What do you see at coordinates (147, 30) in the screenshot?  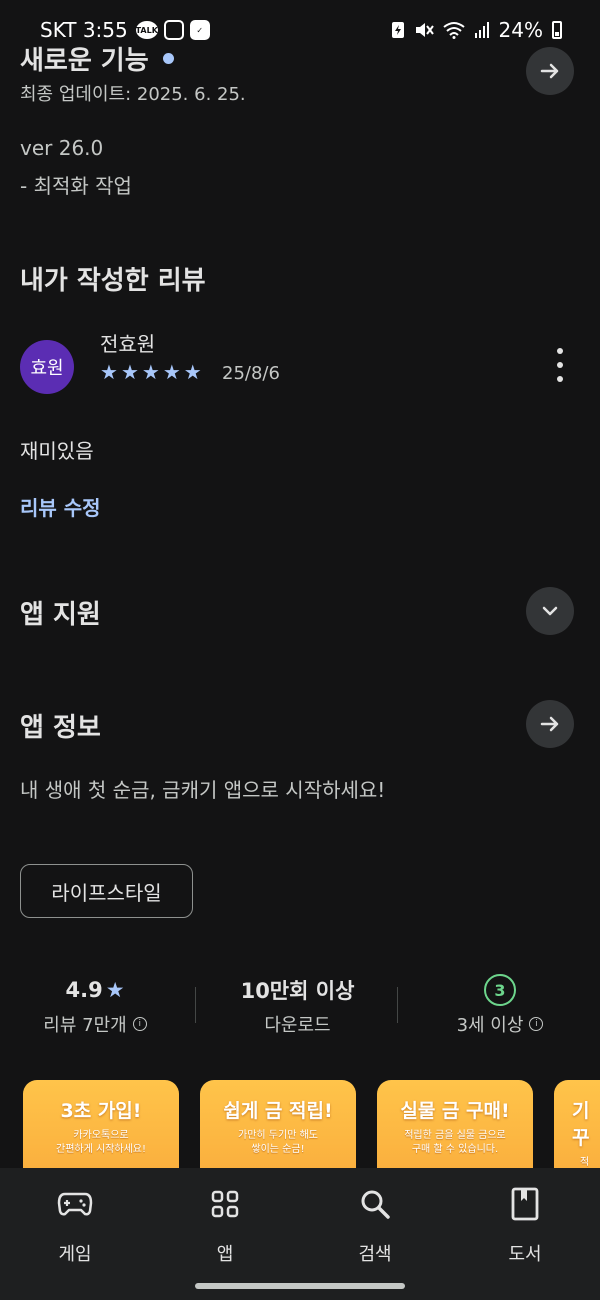 I see `kakaotalk-icon: TALK` at bounding box center [147, 30].